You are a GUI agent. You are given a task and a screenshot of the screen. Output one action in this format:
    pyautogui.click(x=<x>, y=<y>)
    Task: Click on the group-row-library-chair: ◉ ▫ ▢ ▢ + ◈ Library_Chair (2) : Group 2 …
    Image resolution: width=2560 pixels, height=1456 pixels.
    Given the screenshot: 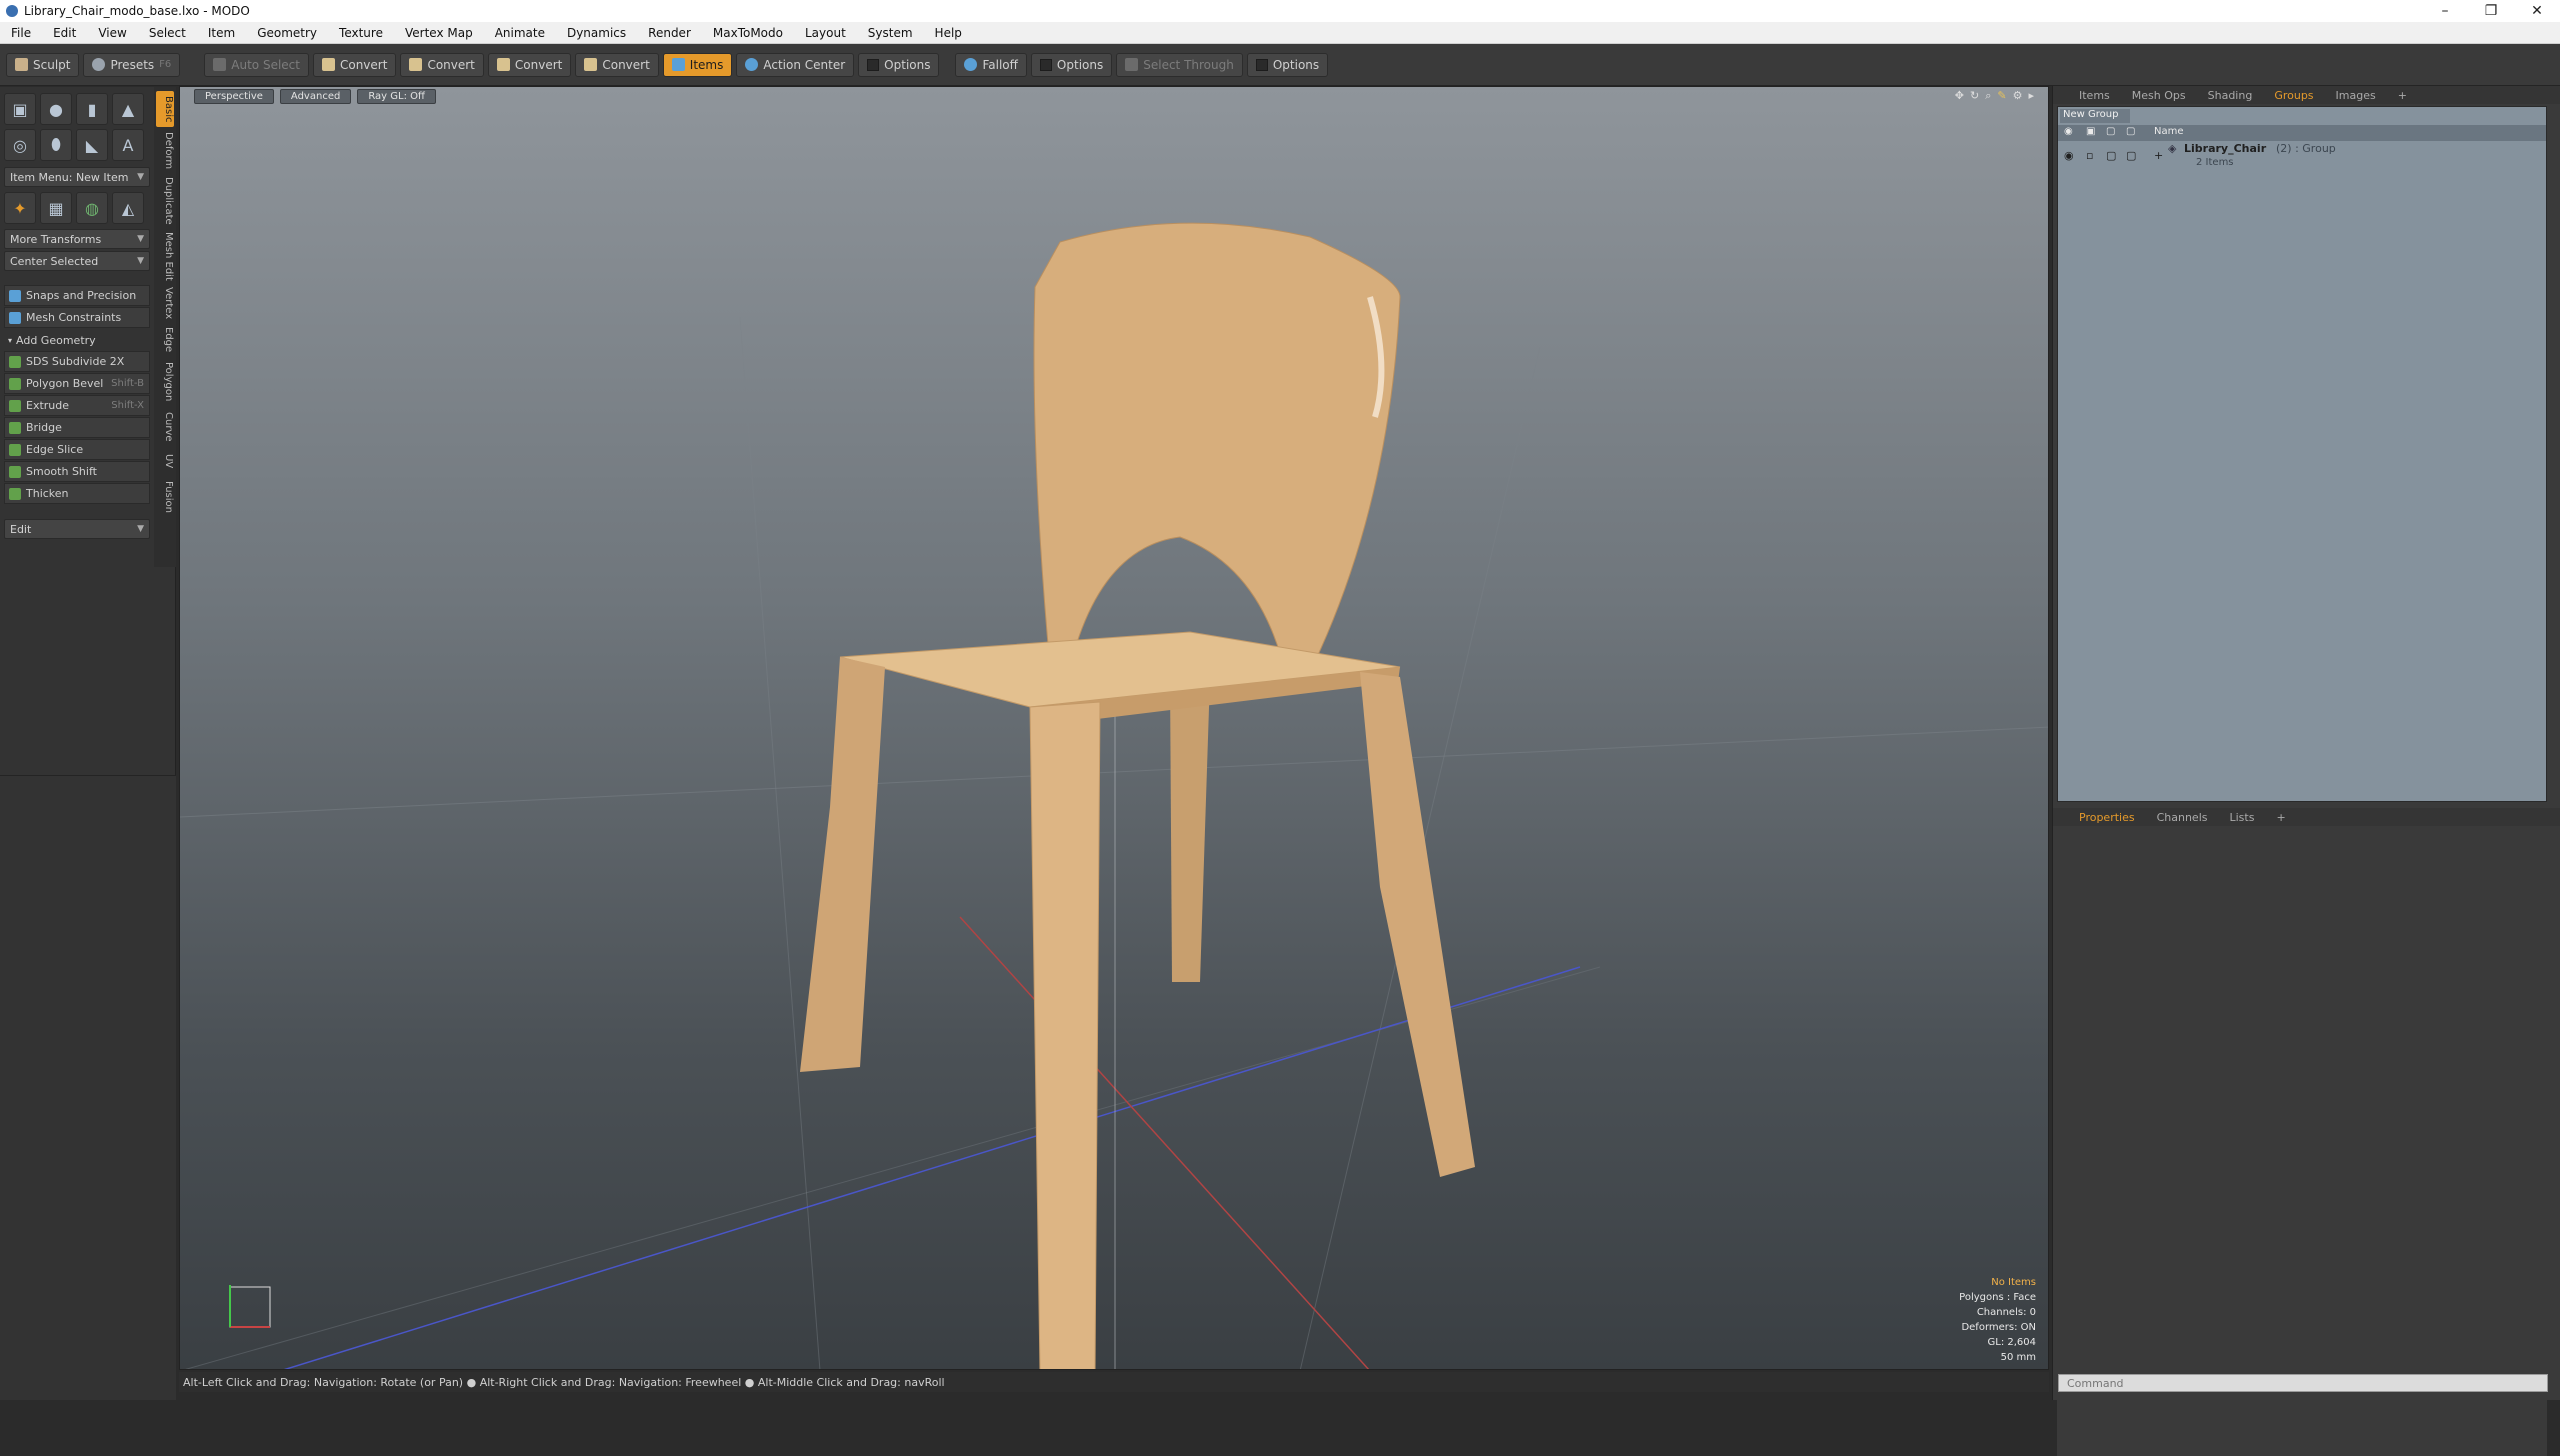 What is the action you would take?
    pyautogui.click(x=2302, y=157)
    